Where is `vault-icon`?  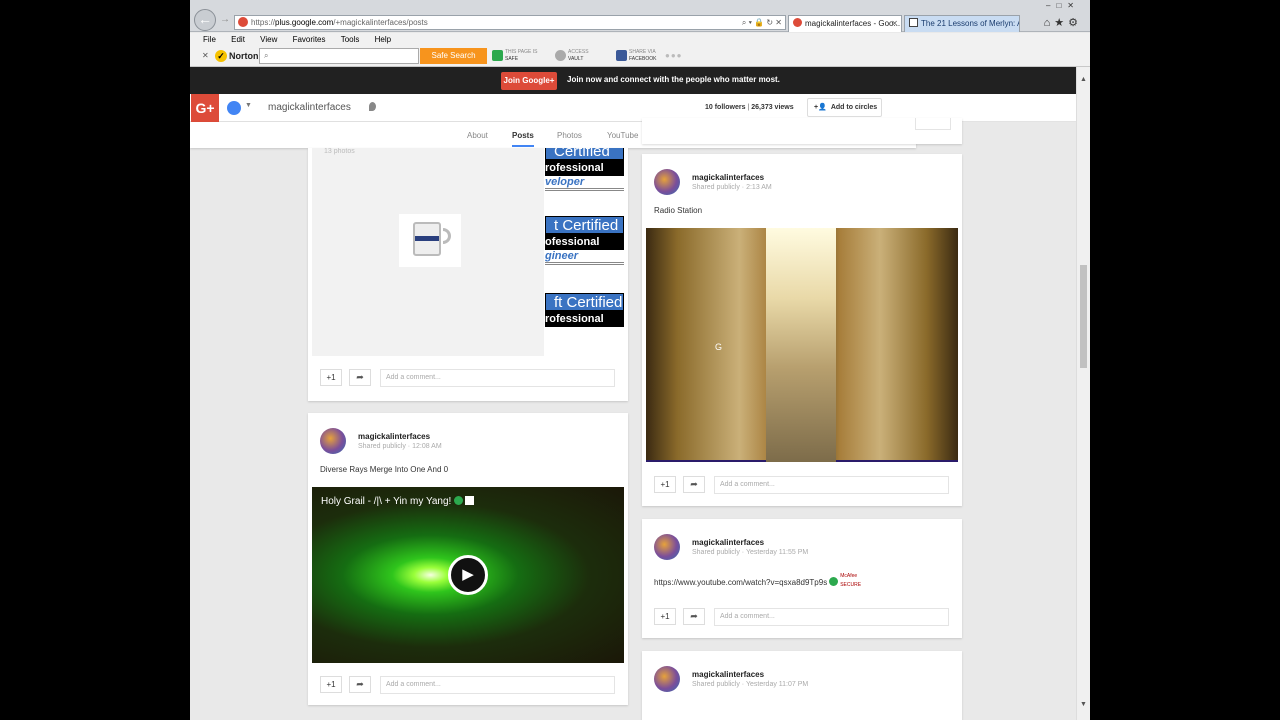
vault-icon is located at coordinates (560, 55).